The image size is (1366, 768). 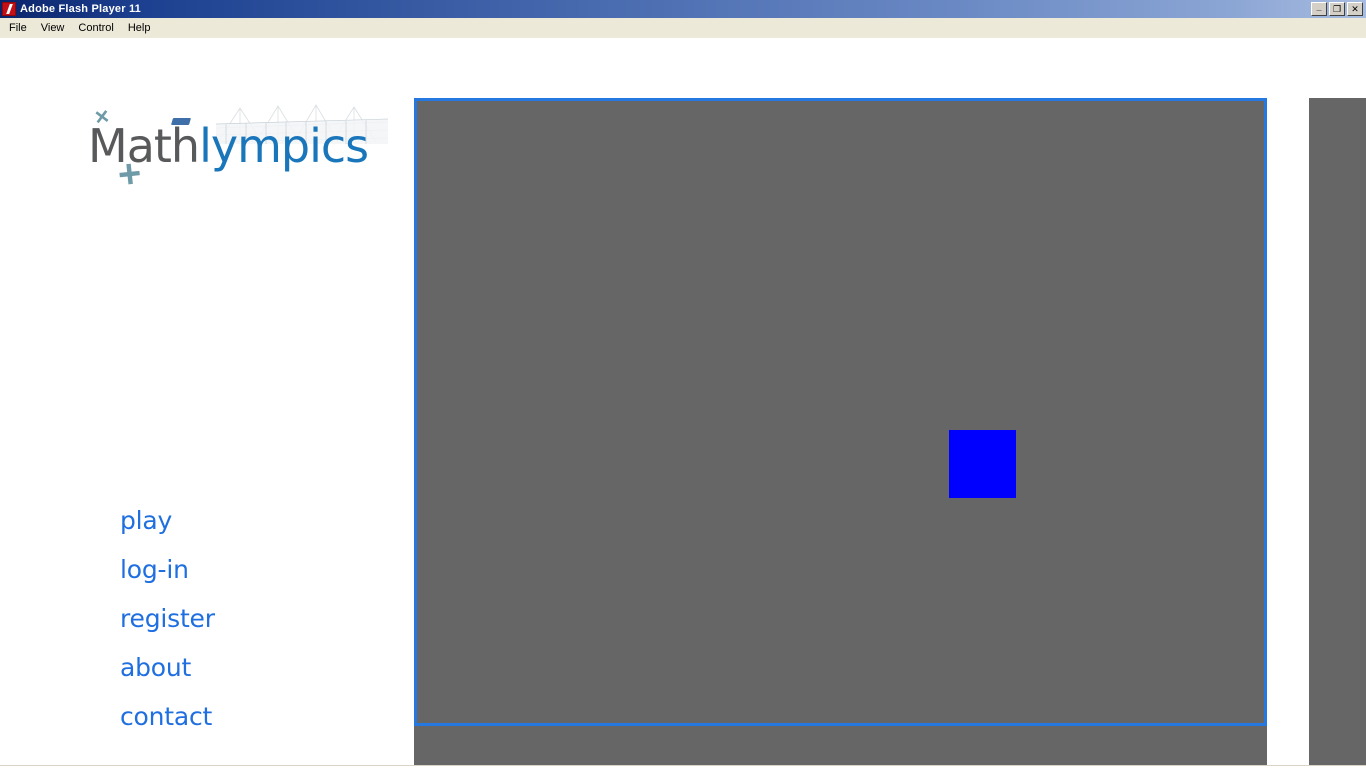 What do you see at coordinates (95, 28) in the screenshot?
I see `menu-item-control: Control` at bounding box center [95, 28].